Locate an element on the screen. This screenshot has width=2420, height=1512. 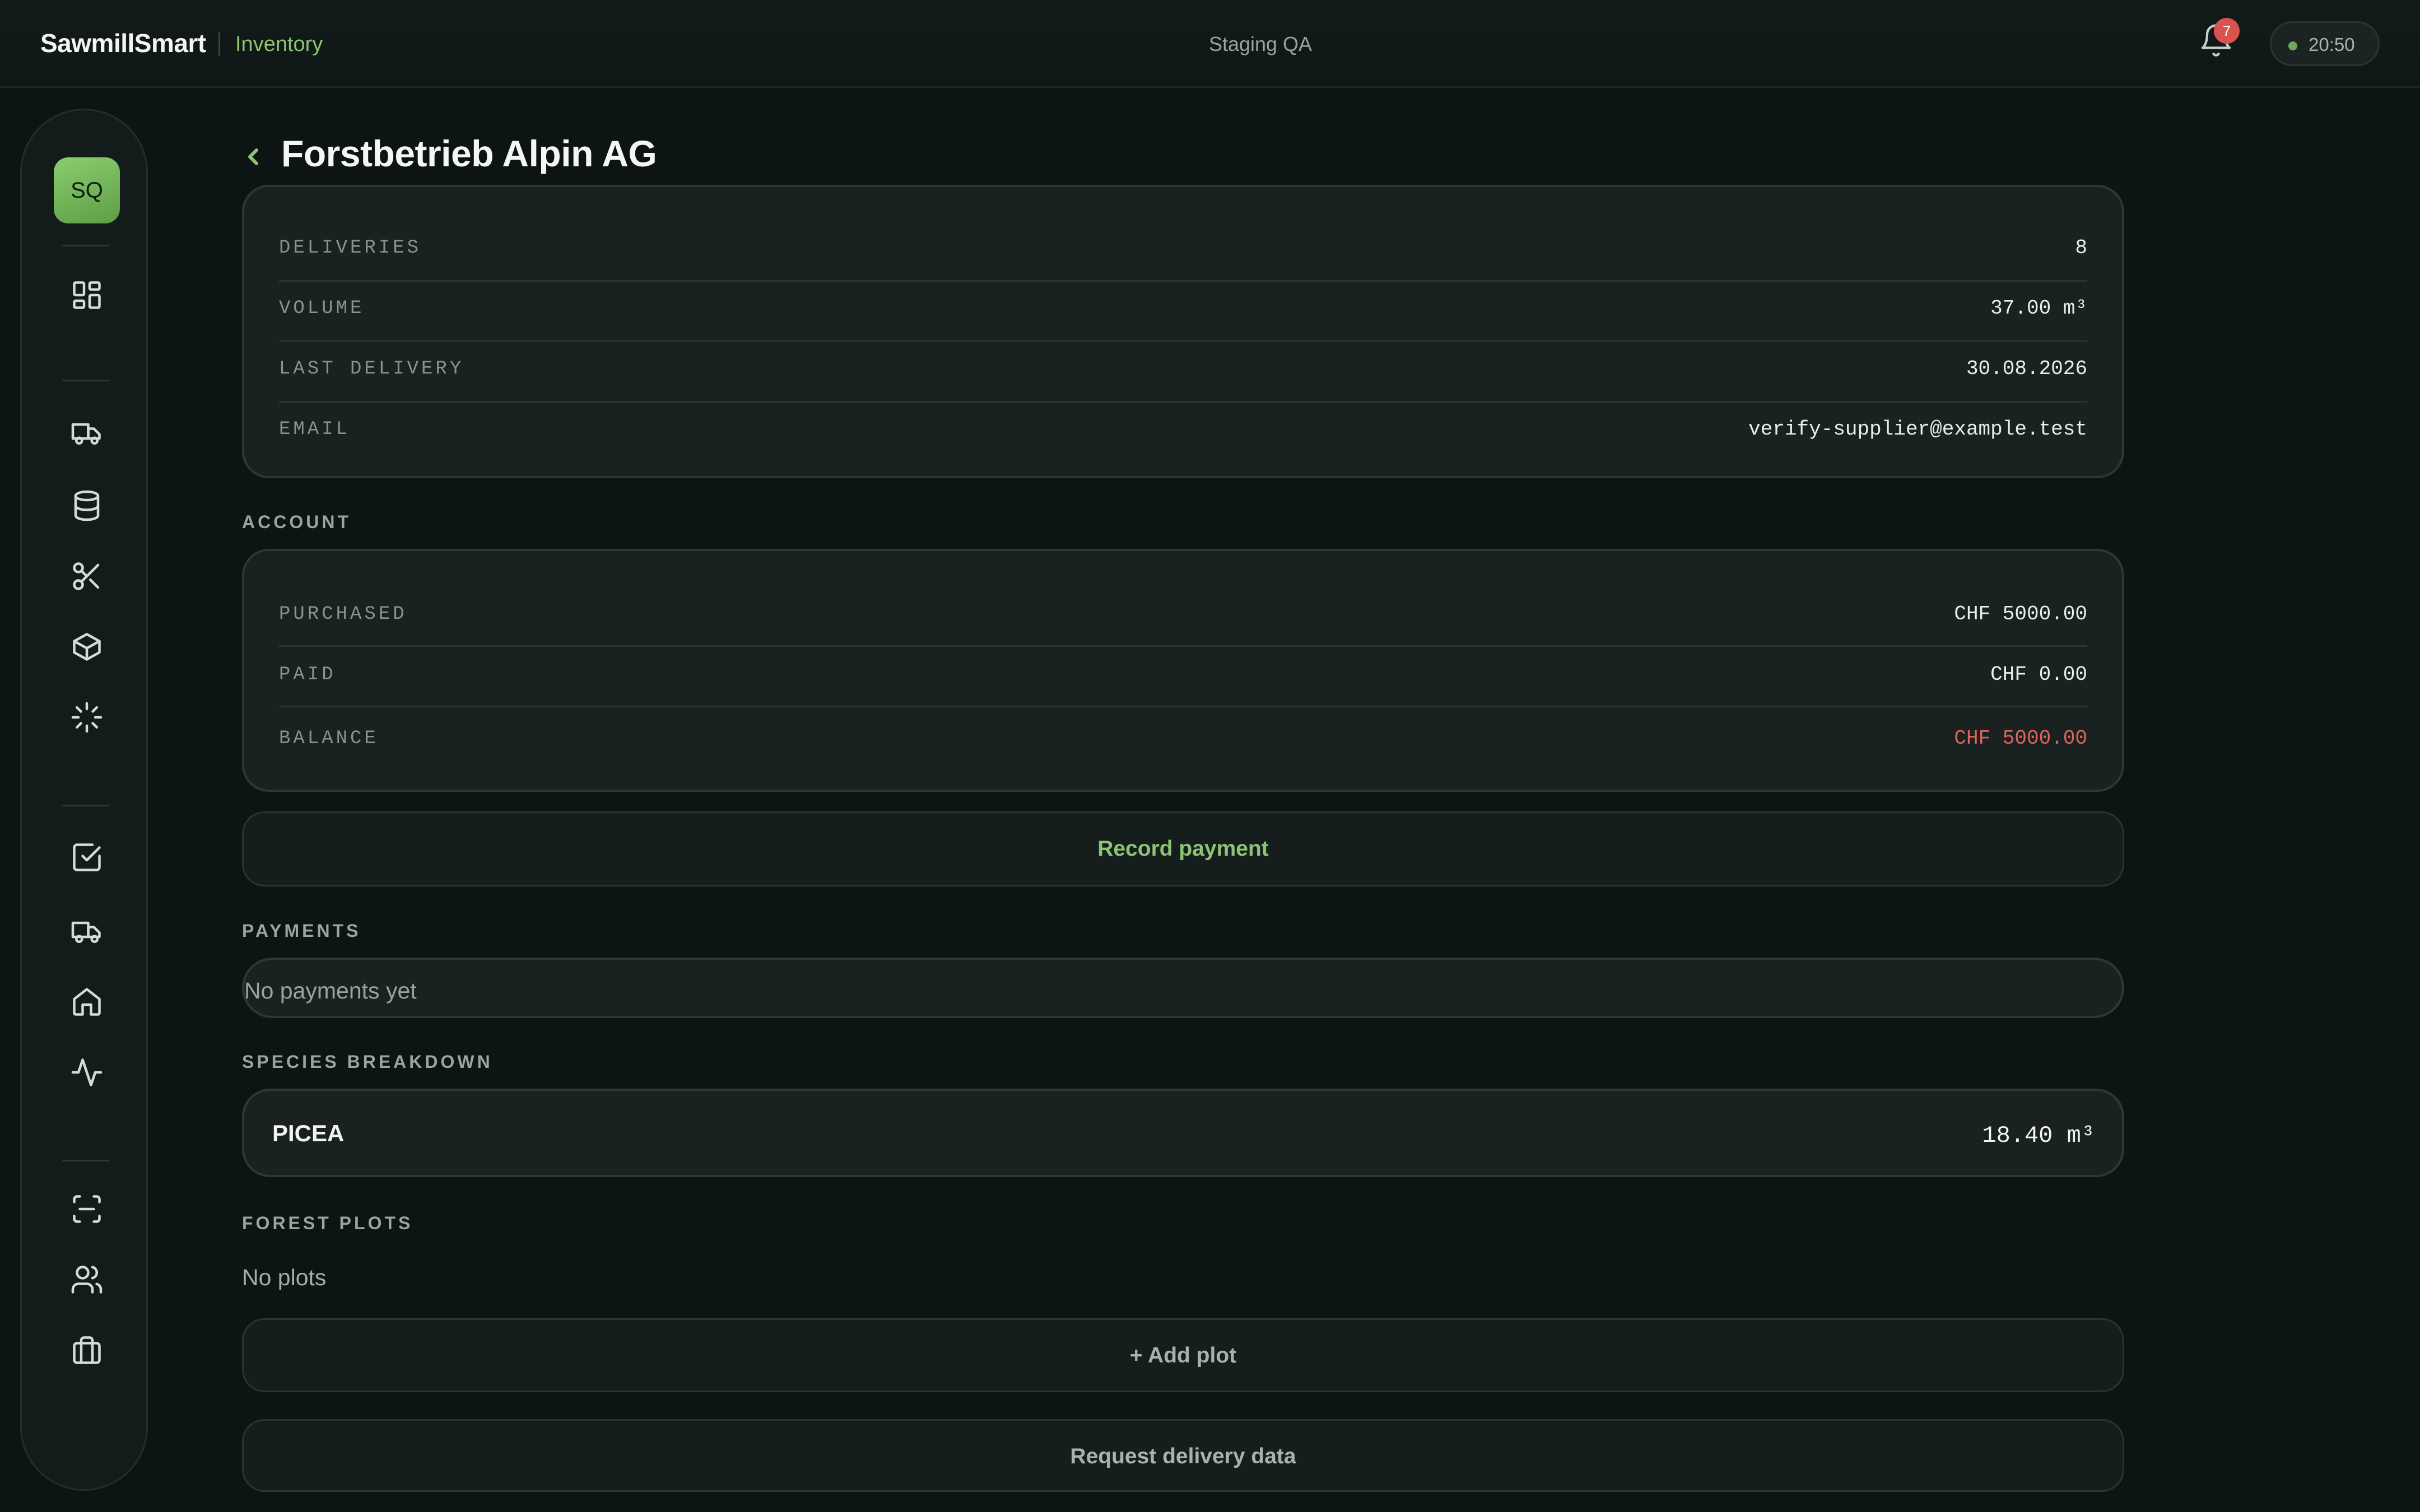
home-icon is located at coordinates (87, 1002).